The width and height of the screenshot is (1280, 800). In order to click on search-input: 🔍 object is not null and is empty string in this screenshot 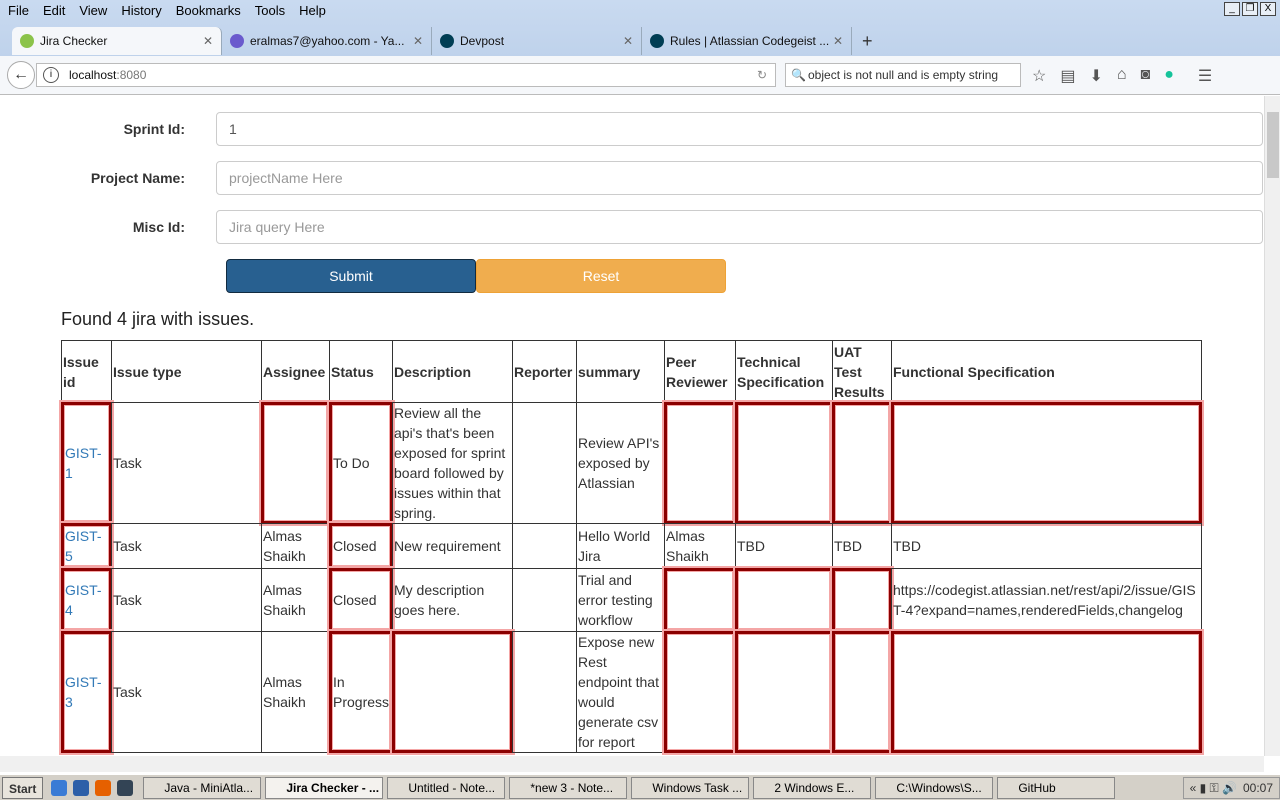, I will do `click(903, 75)`.